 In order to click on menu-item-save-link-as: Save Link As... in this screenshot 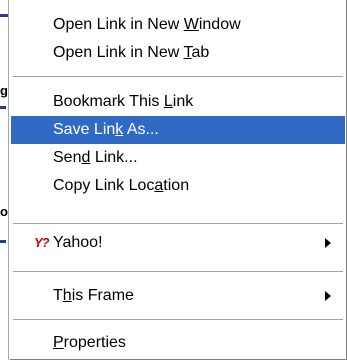, I will do `click(178, 130)`.